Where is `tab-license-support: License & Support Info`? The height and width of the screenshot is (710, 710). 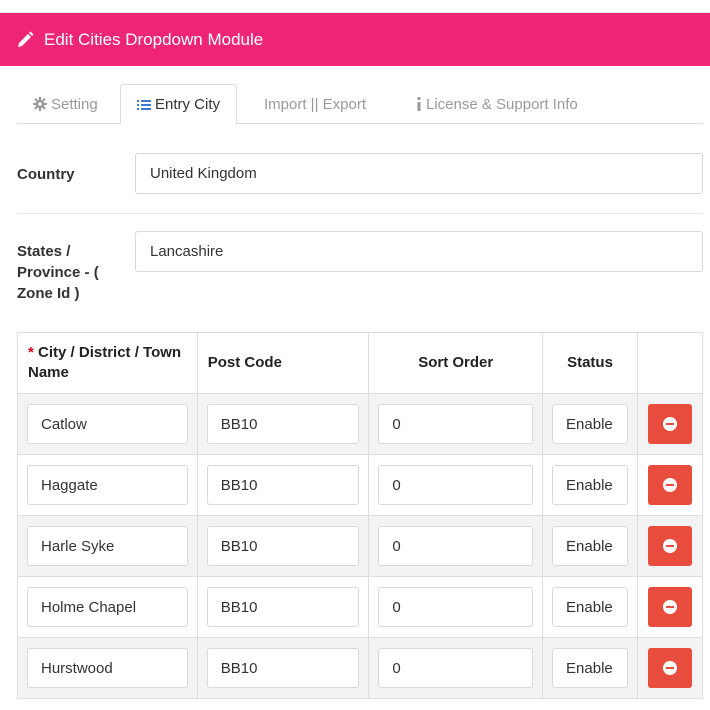 tab-license-support: License & Support Info is located at coordinates (497, 104).